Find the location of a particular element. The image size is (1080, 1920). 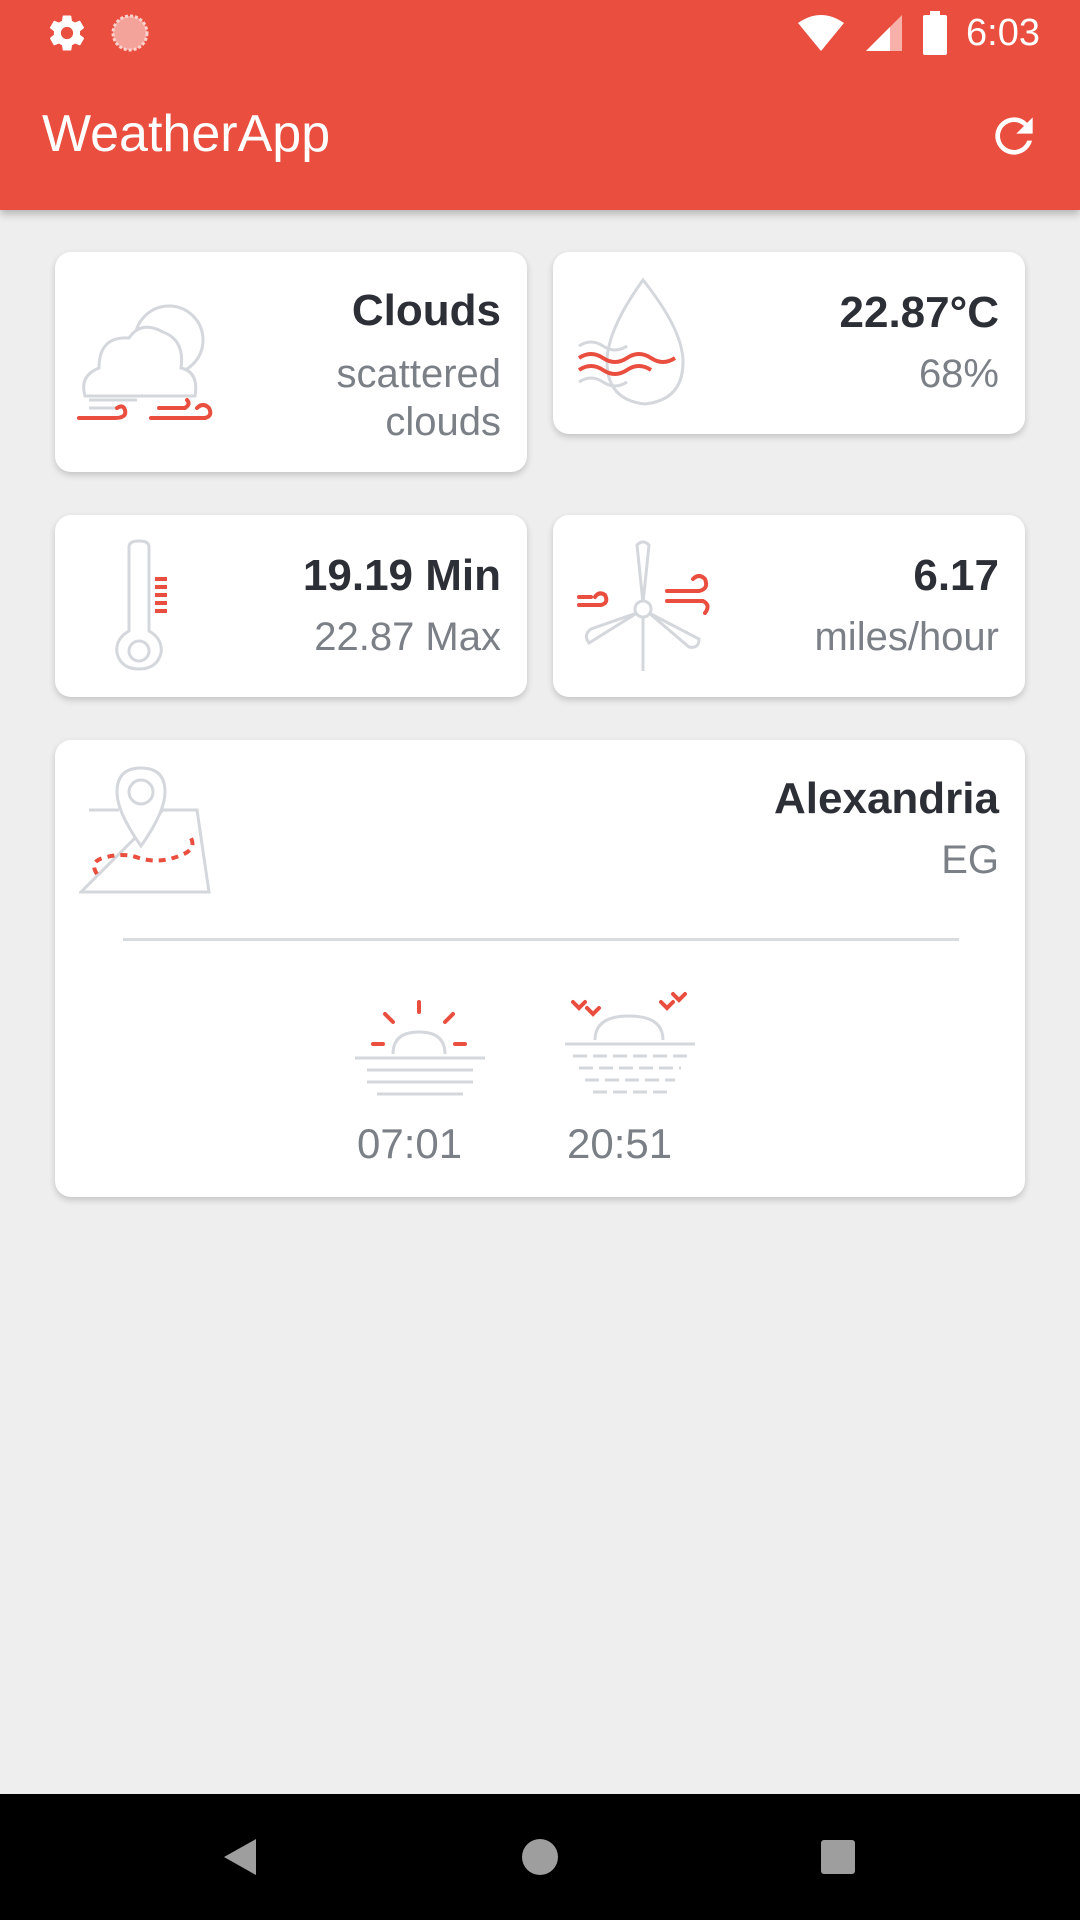

condition-description-line1: scattered is located at coordinates (418, 374).